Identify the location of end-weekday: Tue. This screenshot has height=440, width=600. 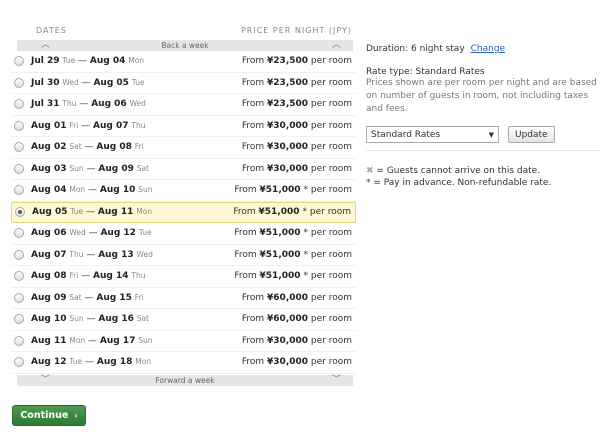
(145, 233).